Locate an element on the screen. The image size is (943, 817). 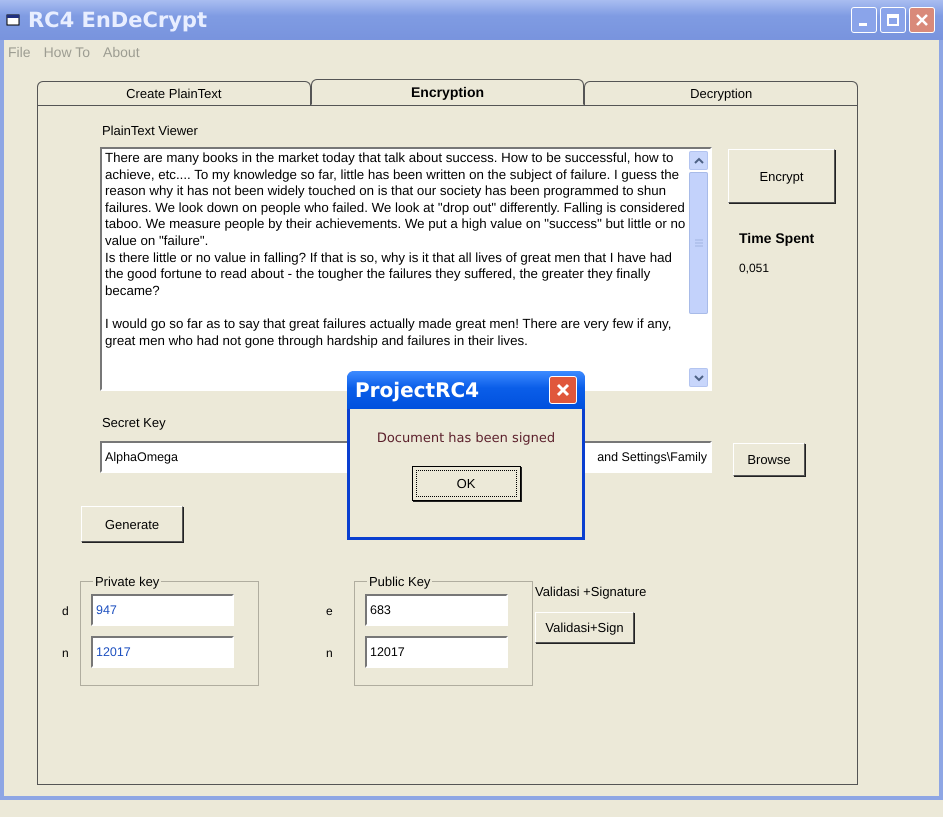
field-label: e is located at coordinates (330, 611).